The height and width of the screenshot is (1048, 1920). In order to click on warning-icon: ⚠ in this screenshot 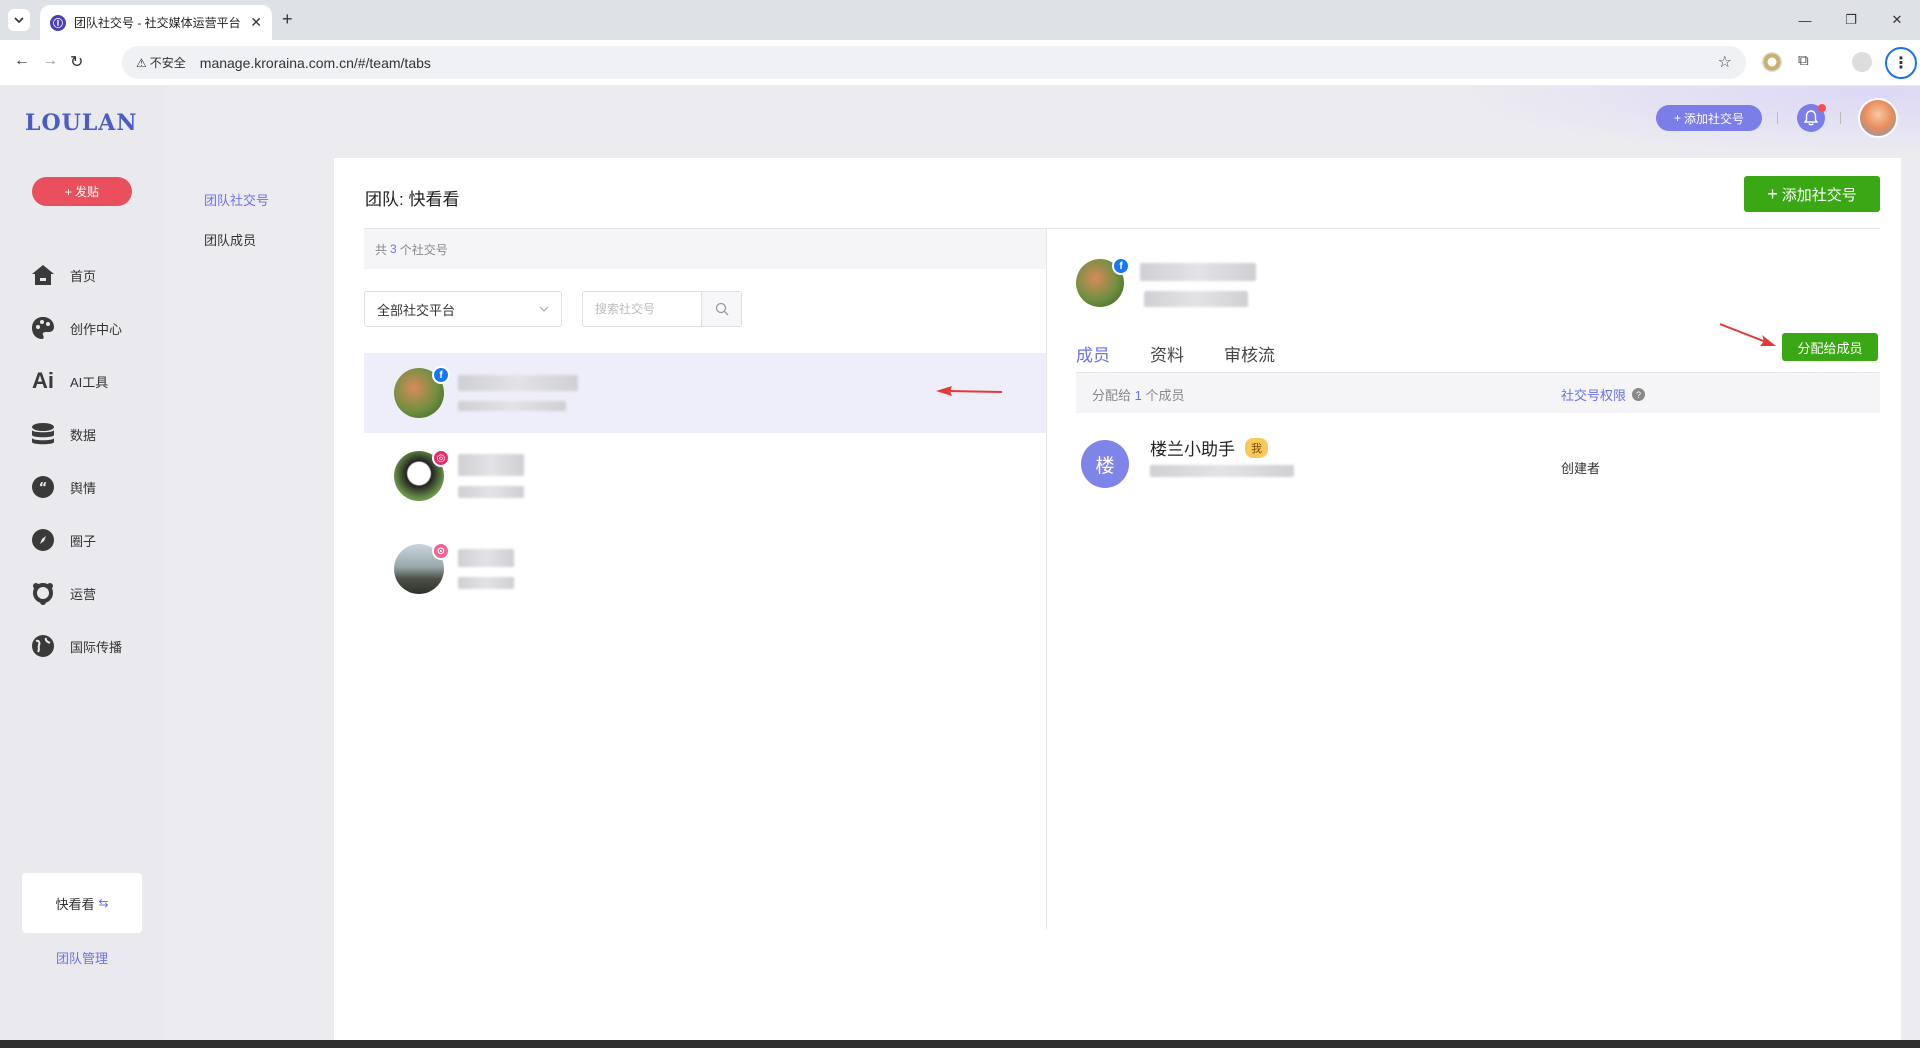, I will do `click(141, 62)`.